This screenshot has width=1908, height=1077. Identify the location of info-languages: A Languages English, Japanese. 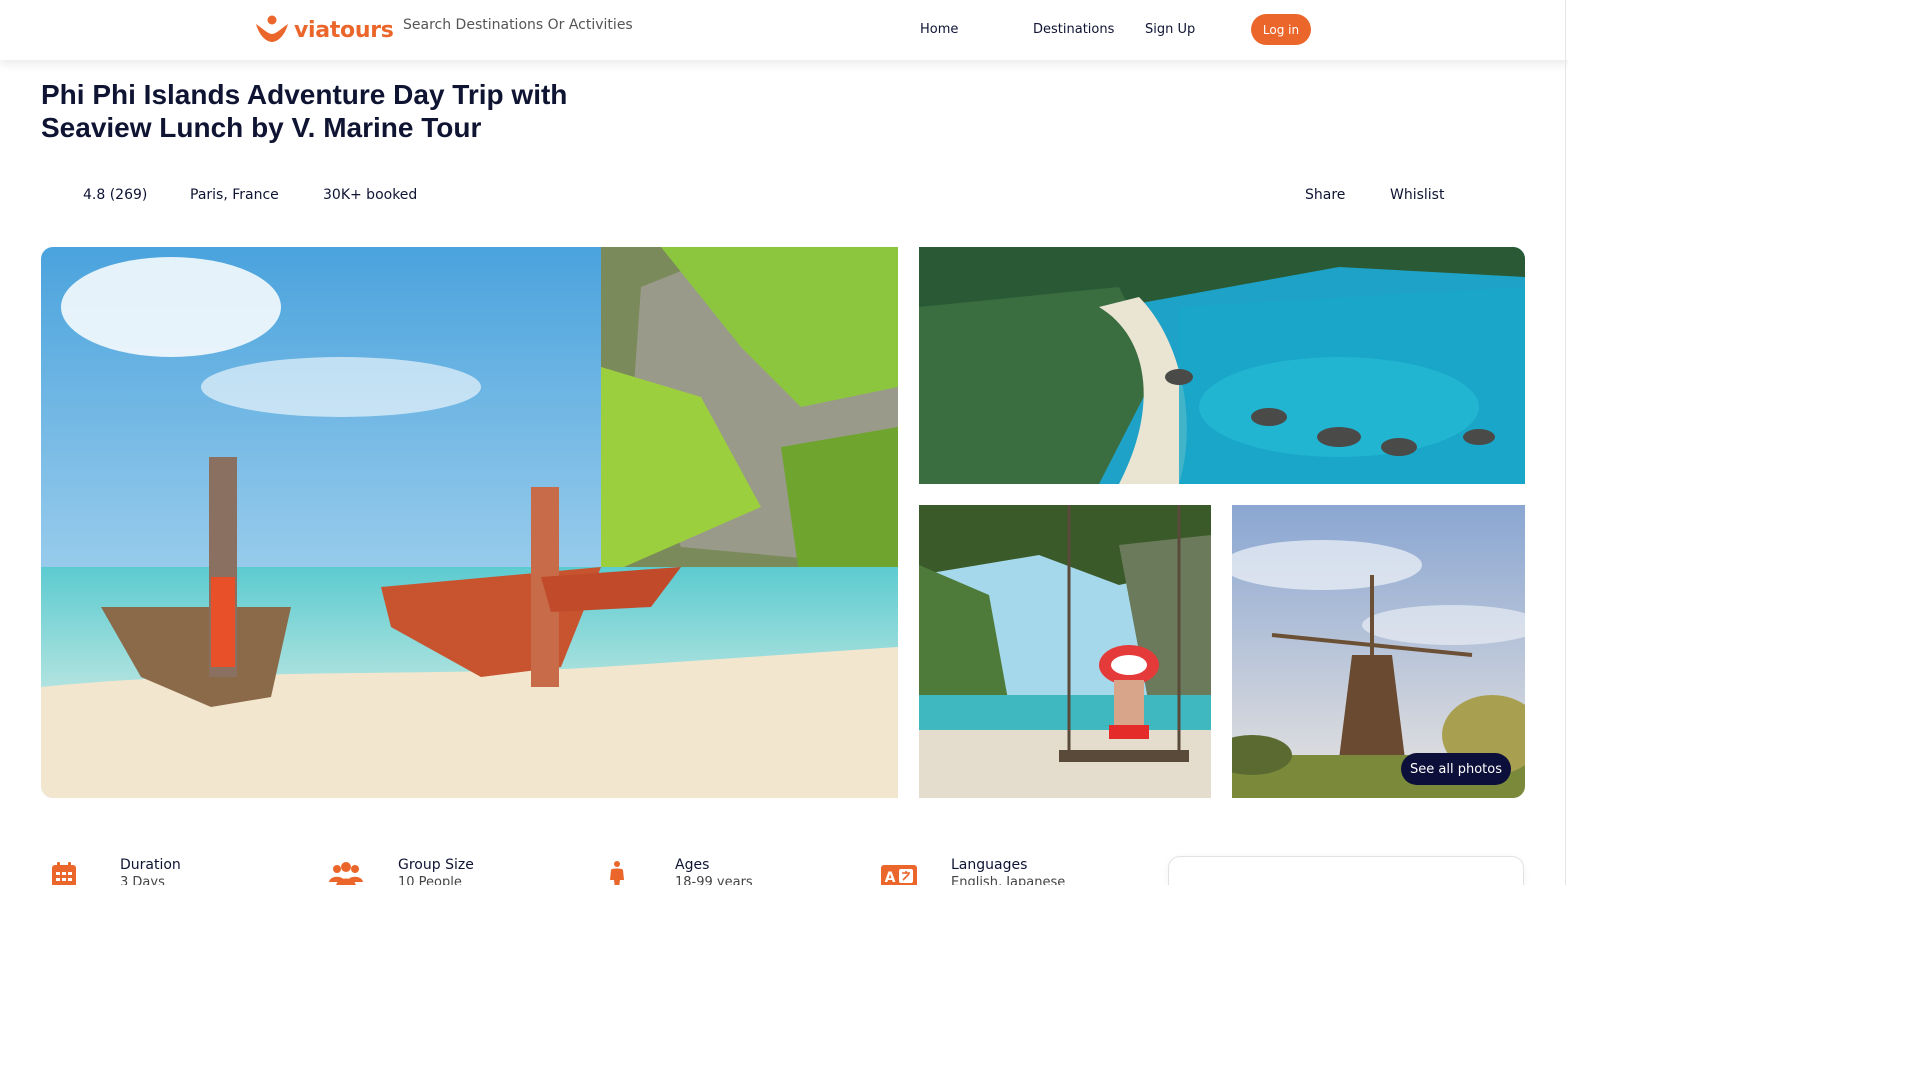
(1011, 870).